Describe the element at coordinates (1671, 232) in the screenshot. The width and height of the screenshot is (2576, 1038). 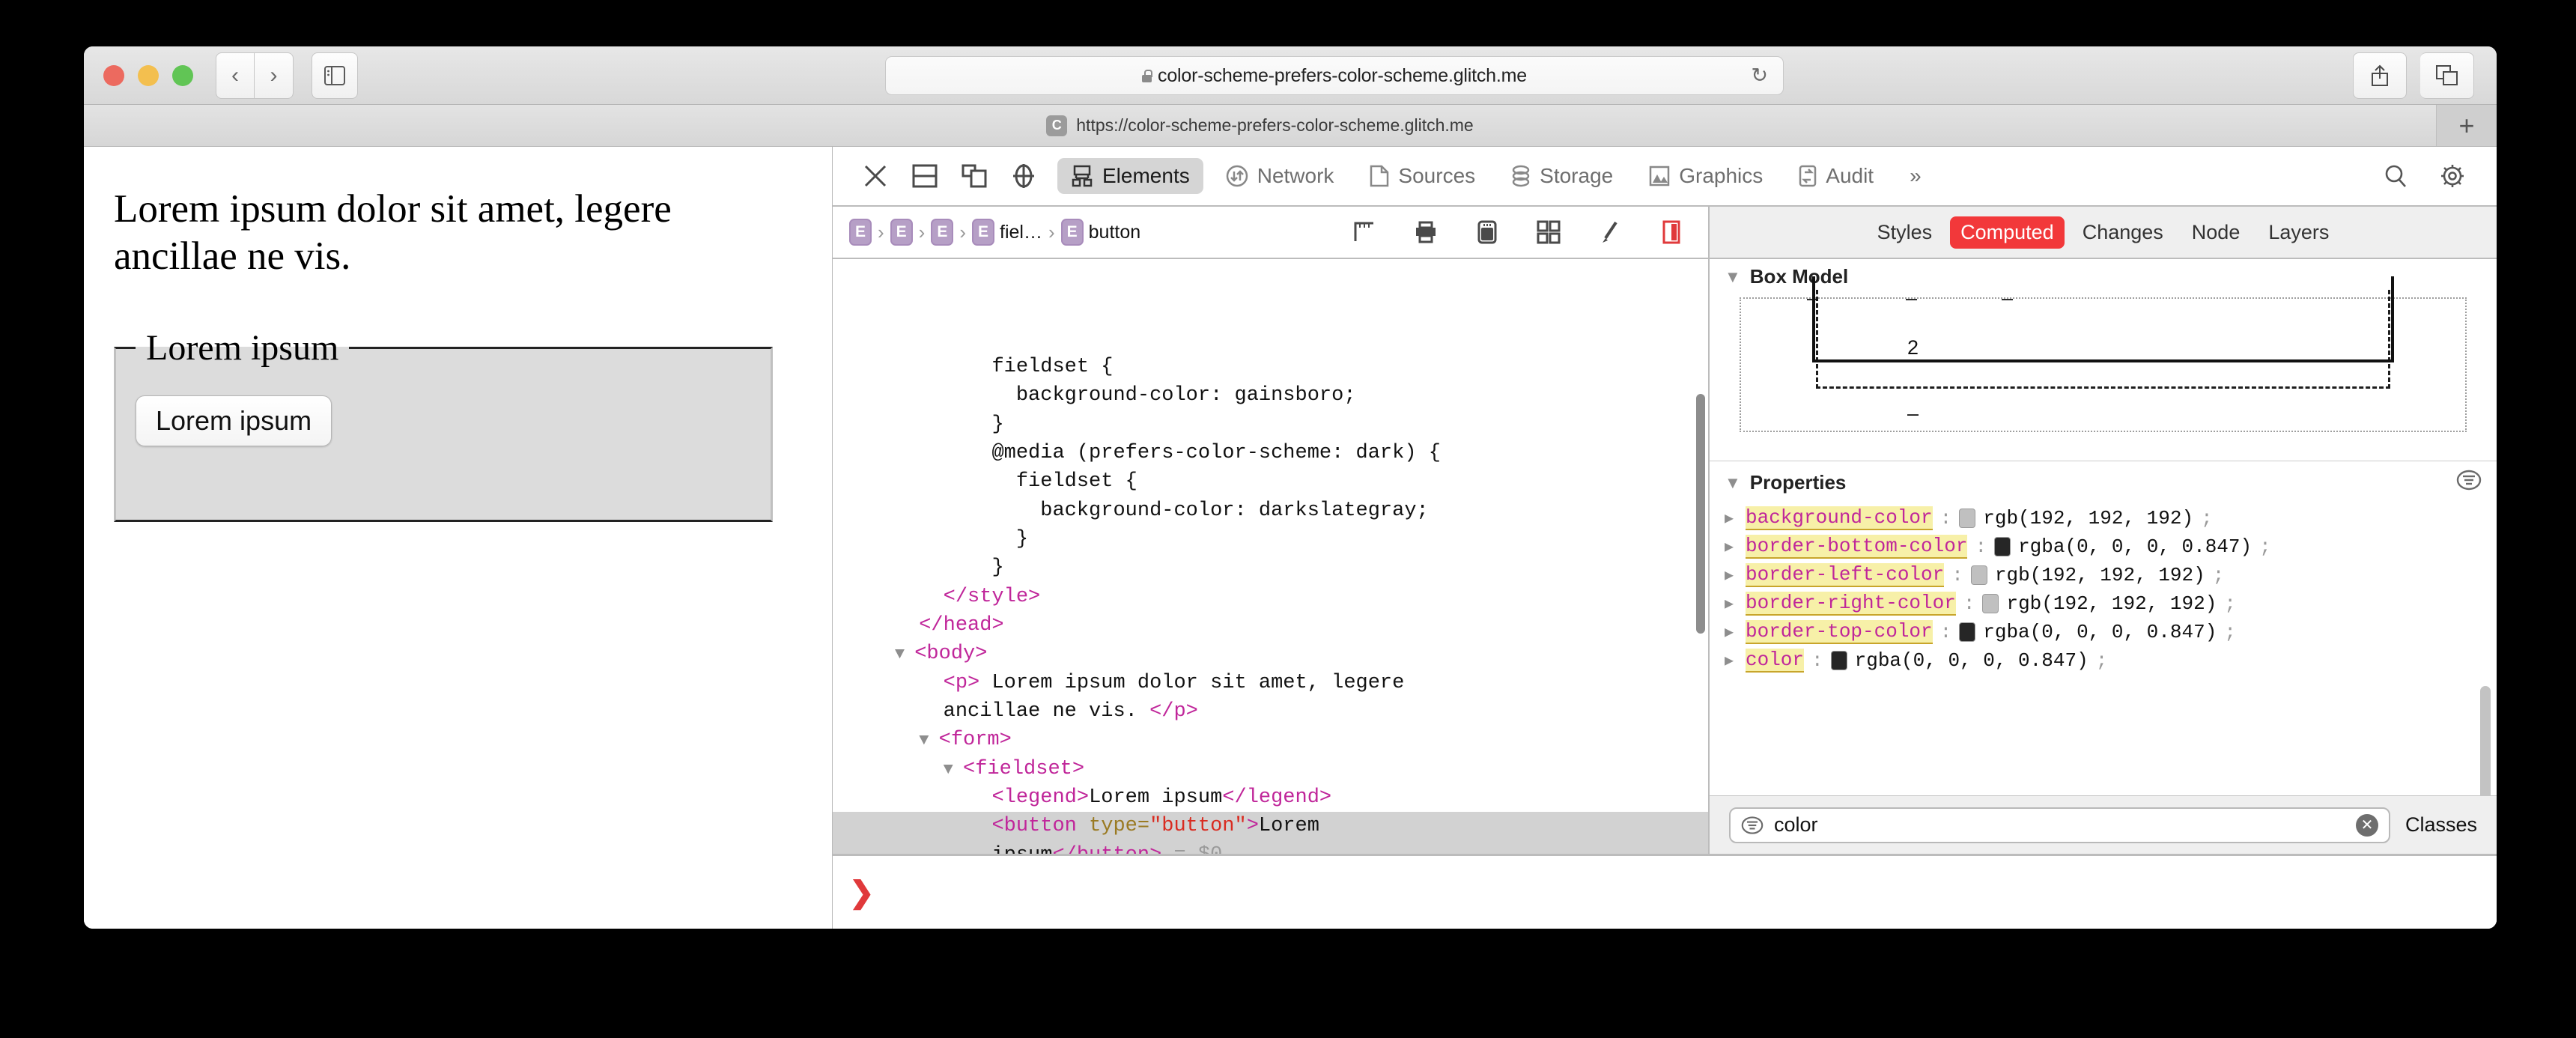
I see `layout-sidebar-button` at that location.